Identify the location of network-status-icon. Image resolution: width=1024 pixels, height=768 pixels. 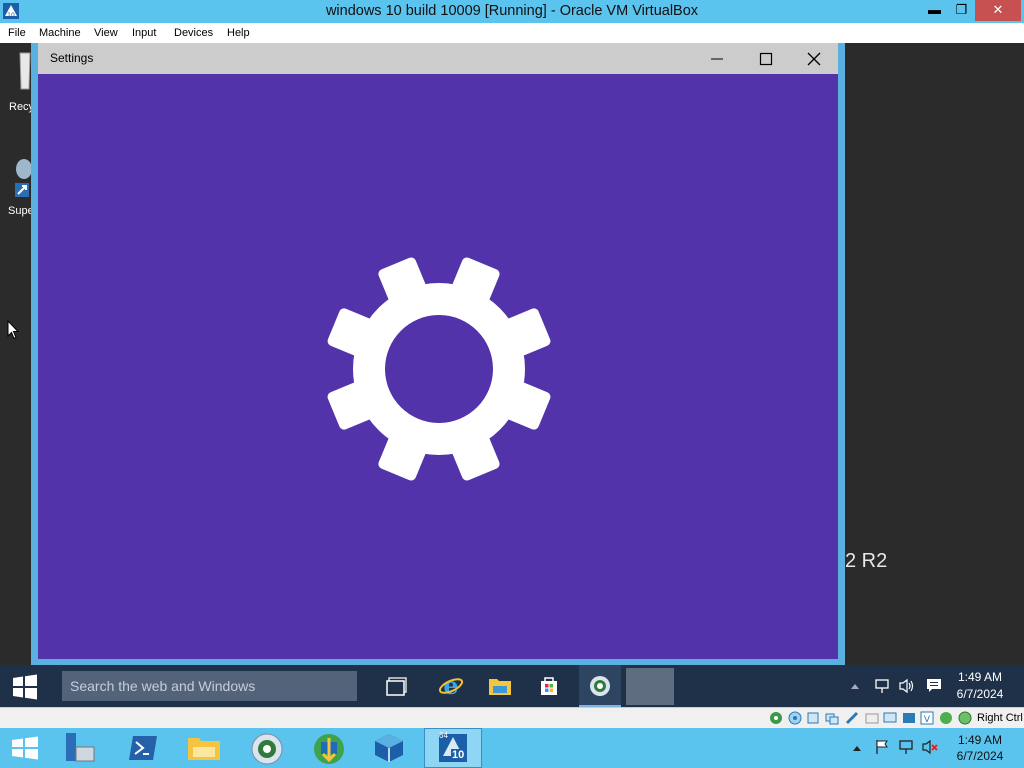
(832, 718).